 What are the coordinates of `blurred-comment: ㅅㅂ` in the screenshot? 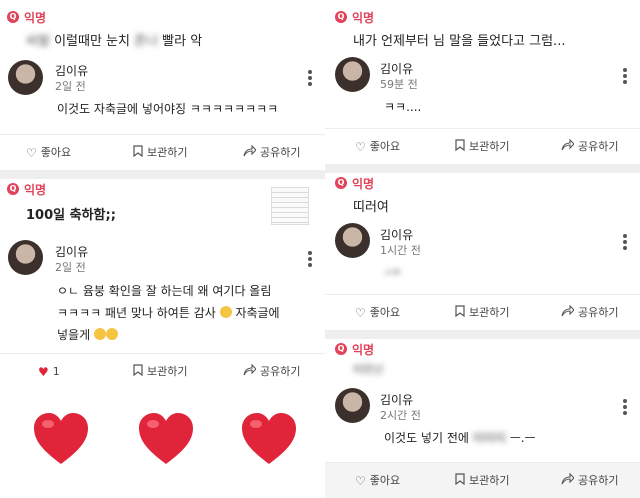 It's located at (392, 273).